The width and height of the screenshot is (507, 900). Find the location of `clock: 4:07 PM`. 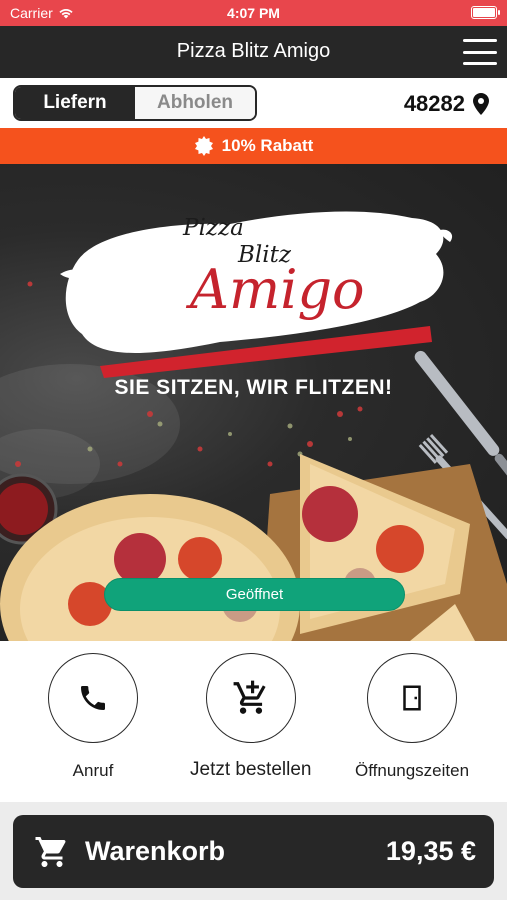

clock: 4:07 PM is located at coordinates (253, 13).